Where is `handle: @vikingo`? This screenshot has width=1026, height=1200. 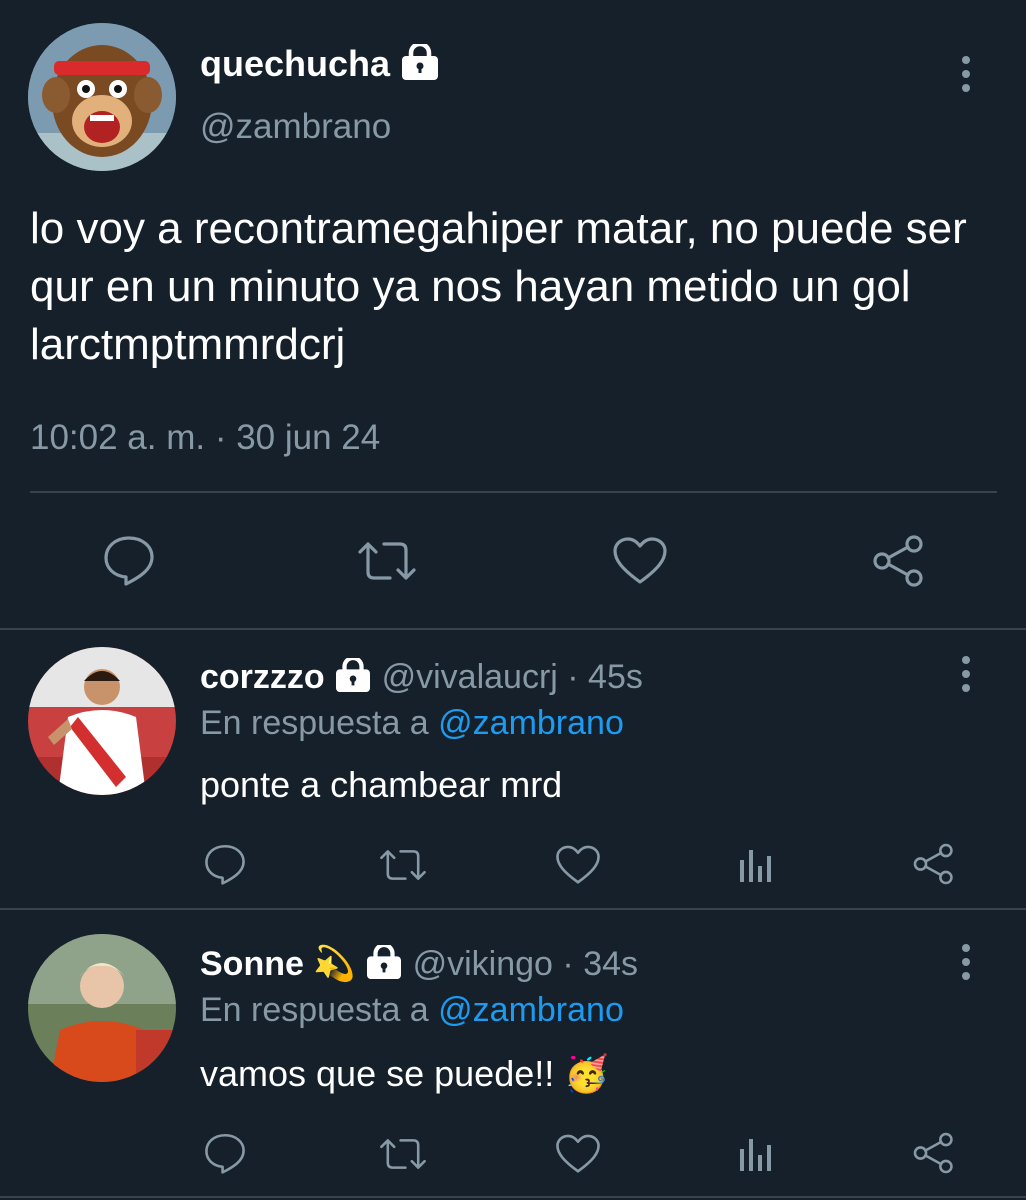
handle: @vikingo is located at coordinates (483, 964).